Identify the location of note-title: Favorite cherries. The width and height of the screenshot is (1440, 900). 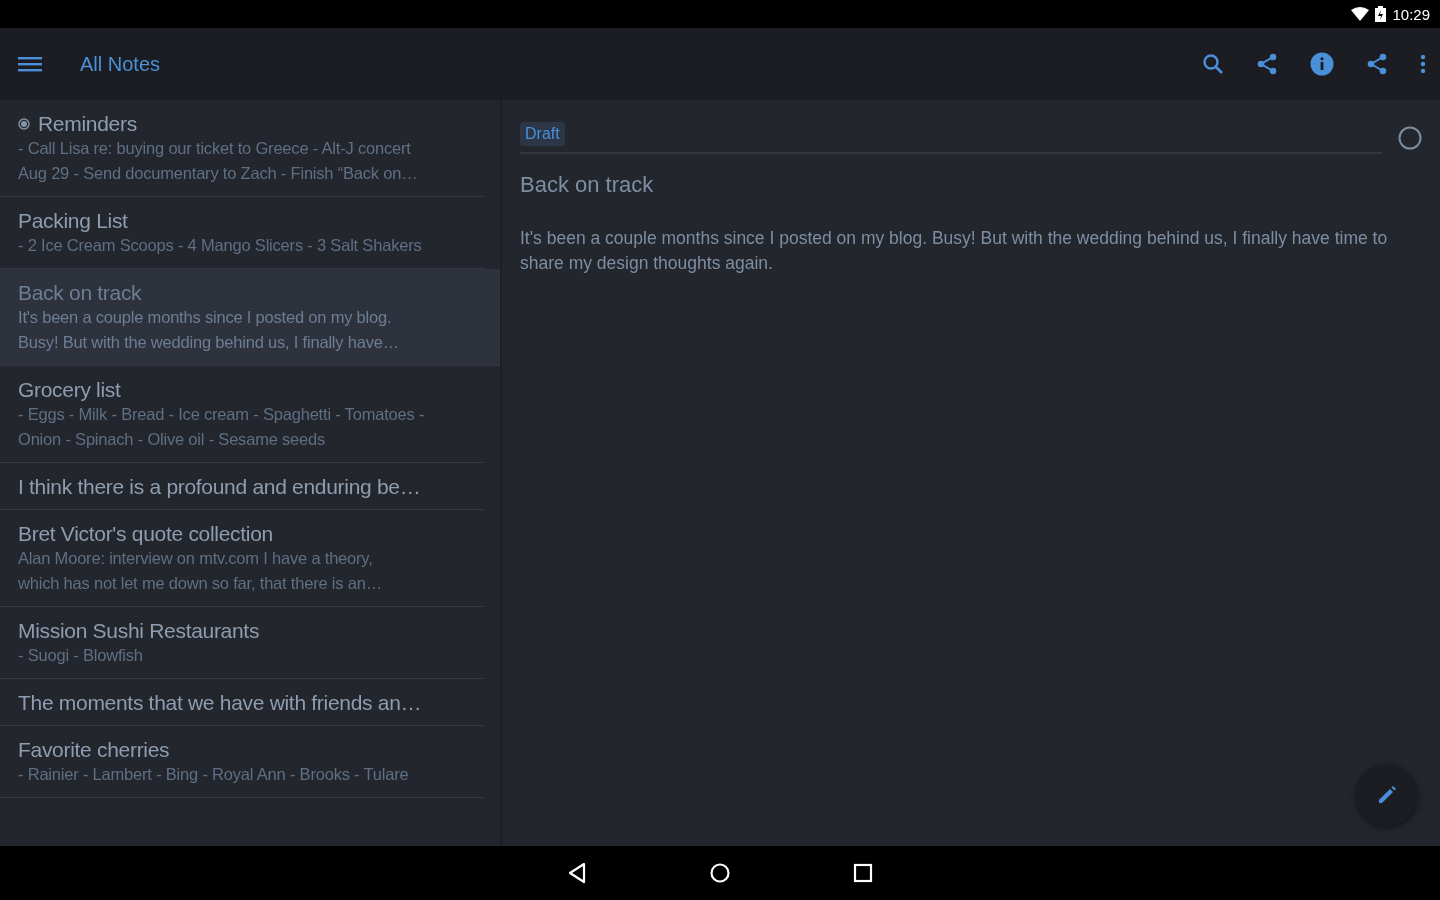
(94, 750).